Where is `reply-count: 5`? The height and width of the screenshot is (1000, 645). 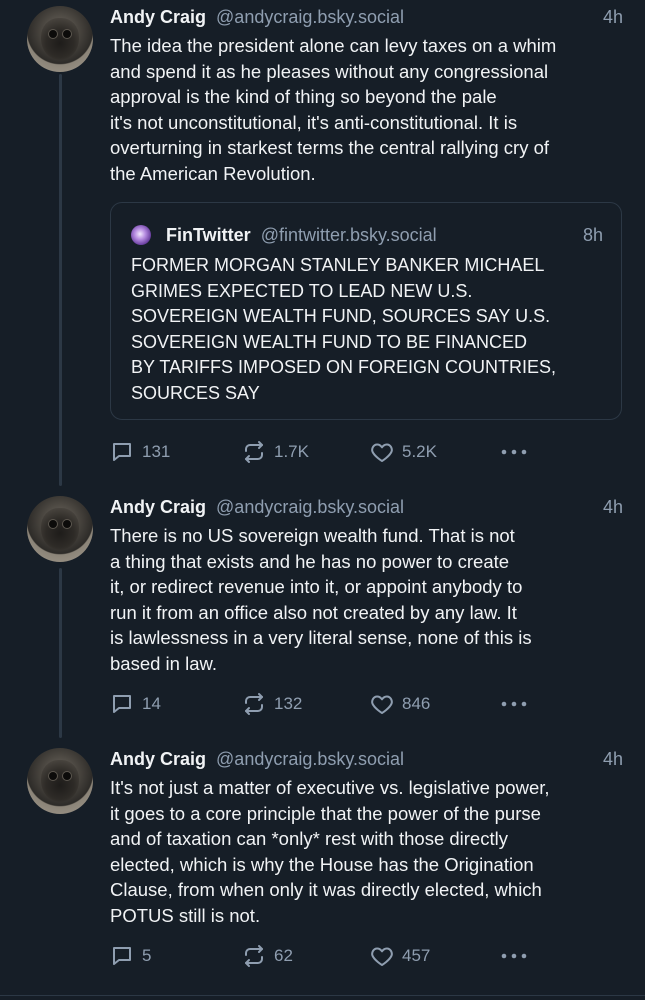
reply-count: 5 is located at coordinates (147, 955).